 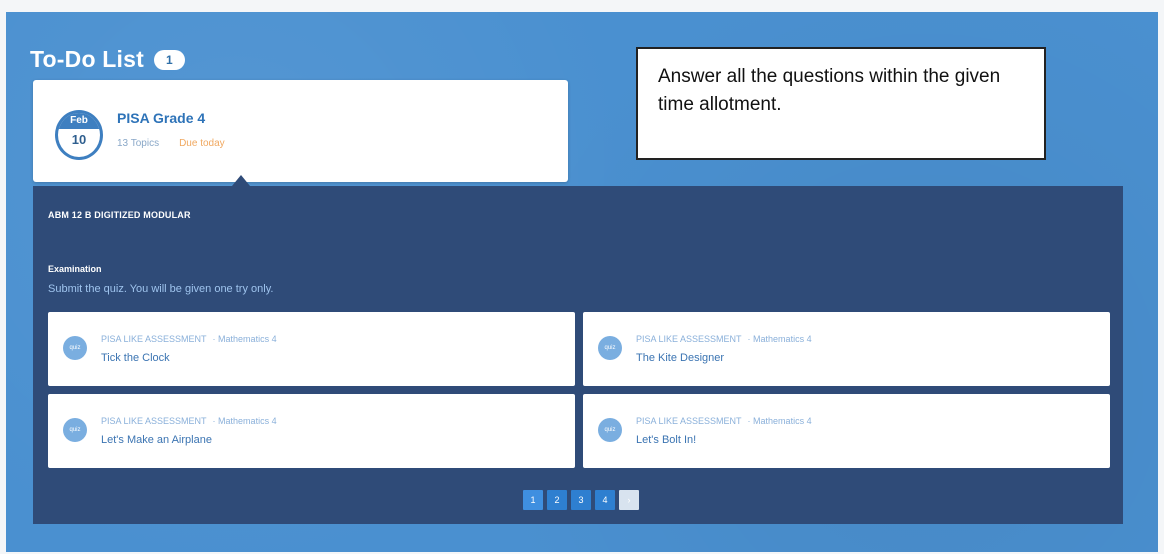 I want to click on due-status: Due today, so click(x=202, y=143).